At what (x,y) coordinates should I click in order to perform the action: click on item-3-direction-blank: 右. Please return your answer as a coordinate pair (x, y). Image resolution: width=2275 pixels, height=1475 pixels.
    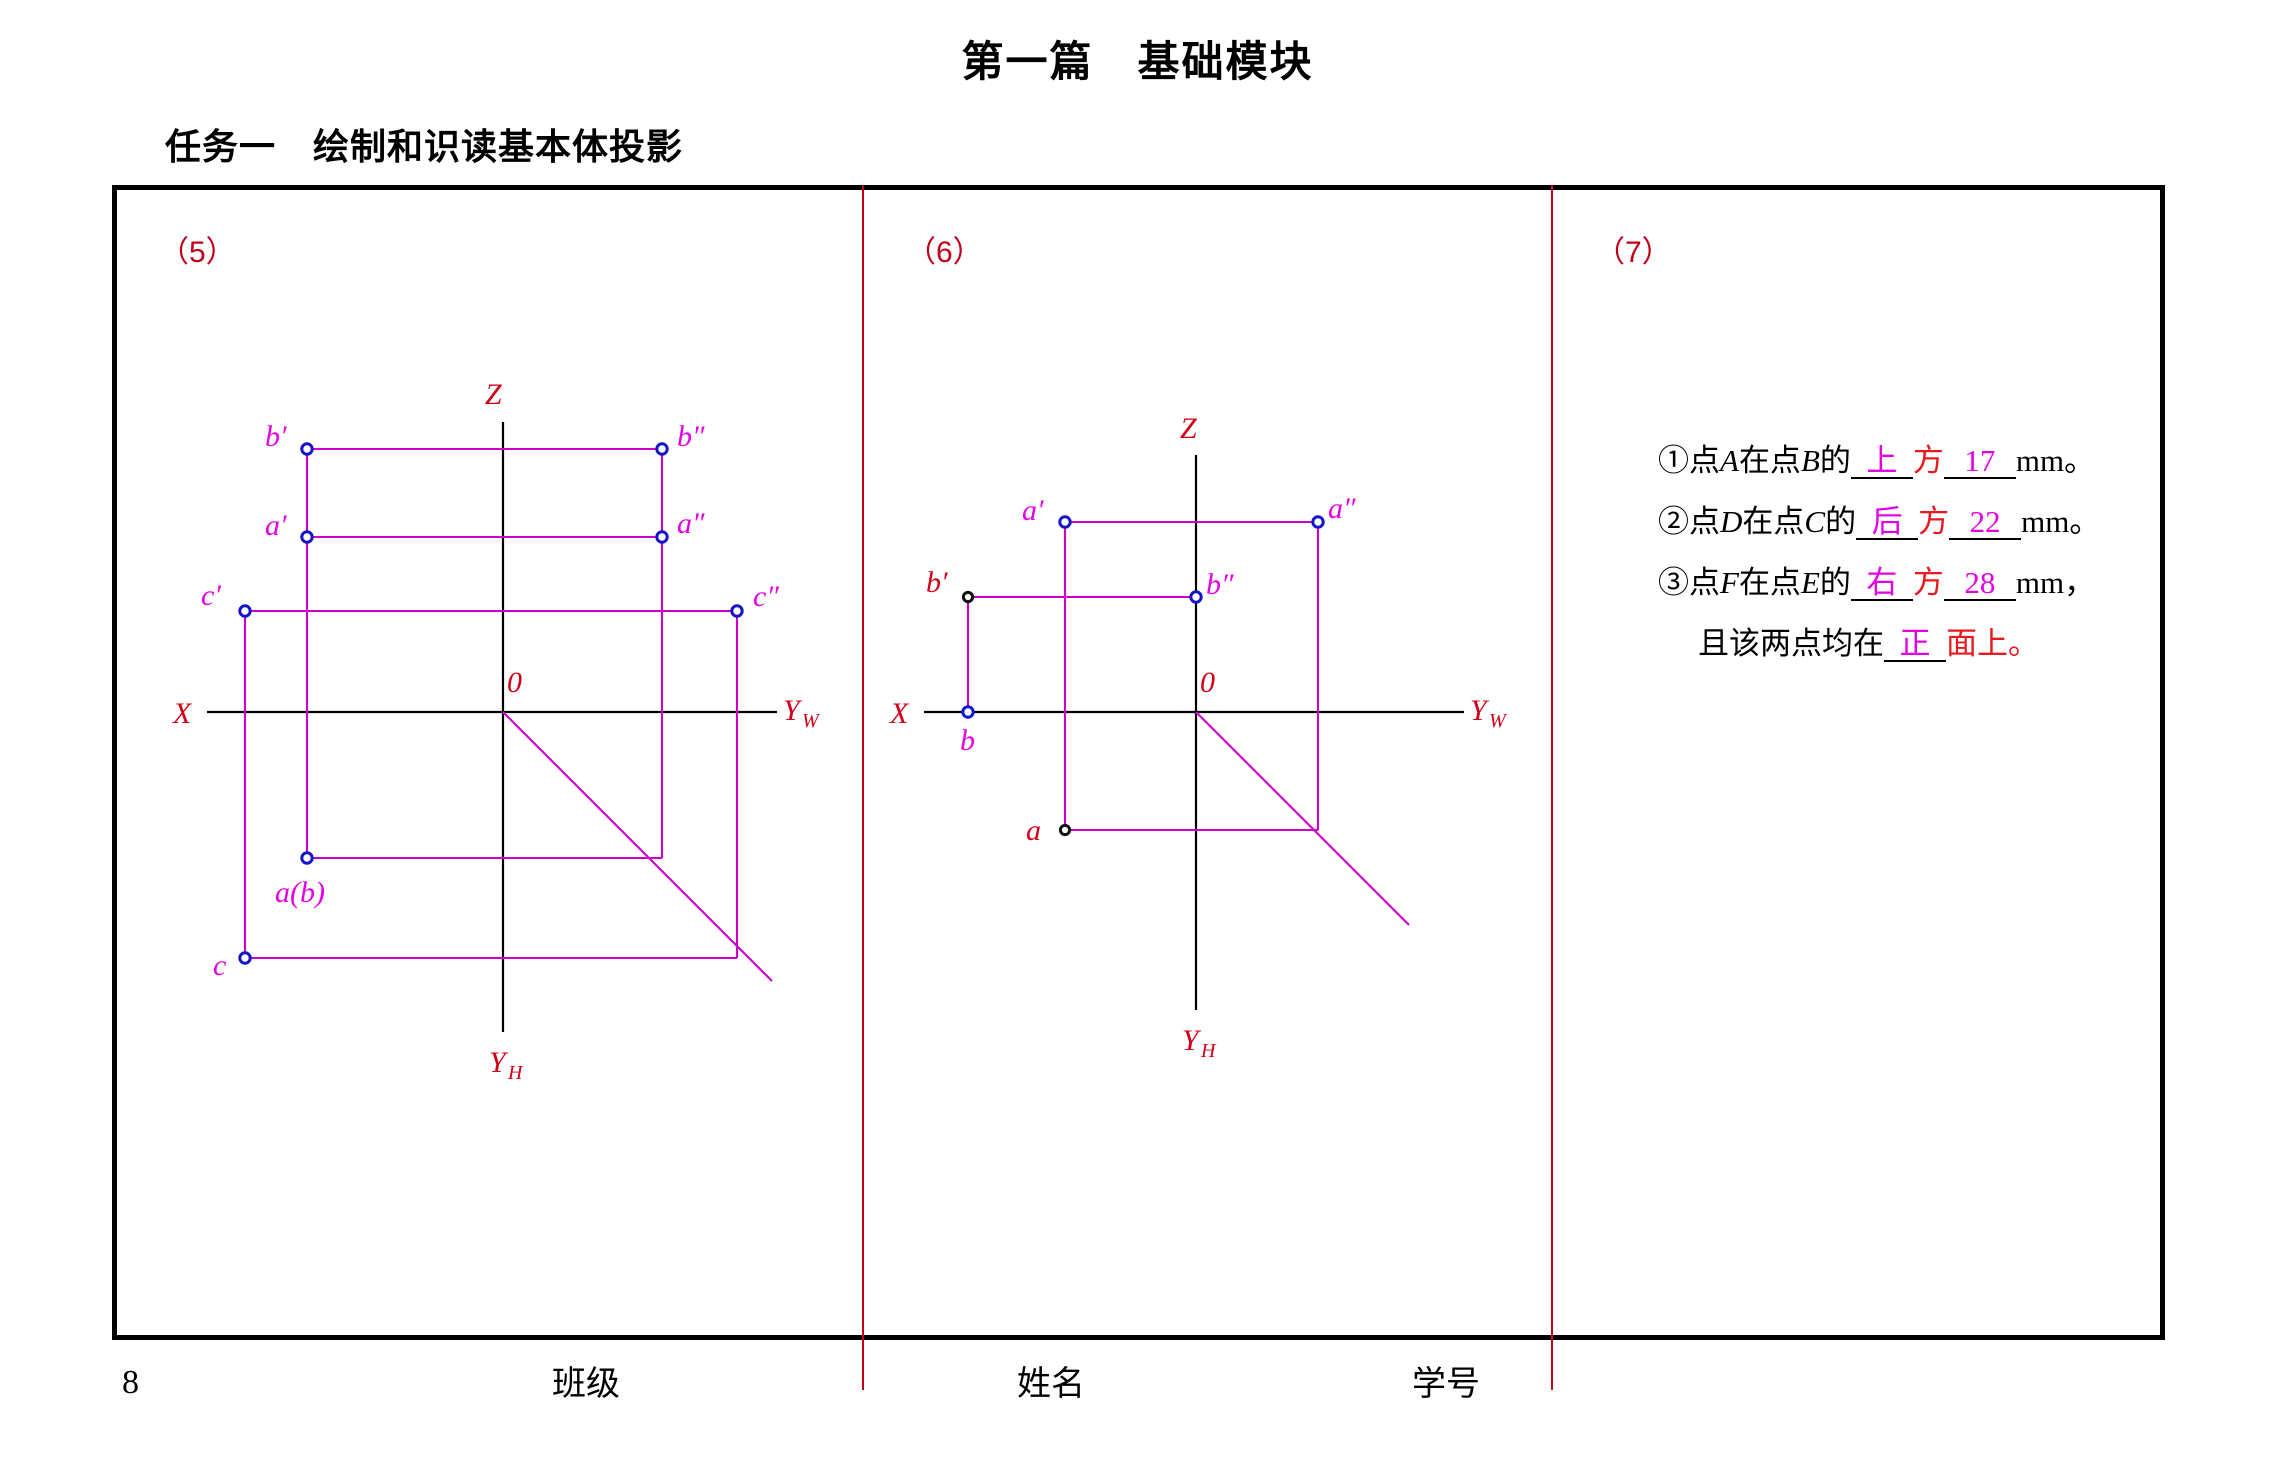
    Looking at the image, I should click on (1881, 584).